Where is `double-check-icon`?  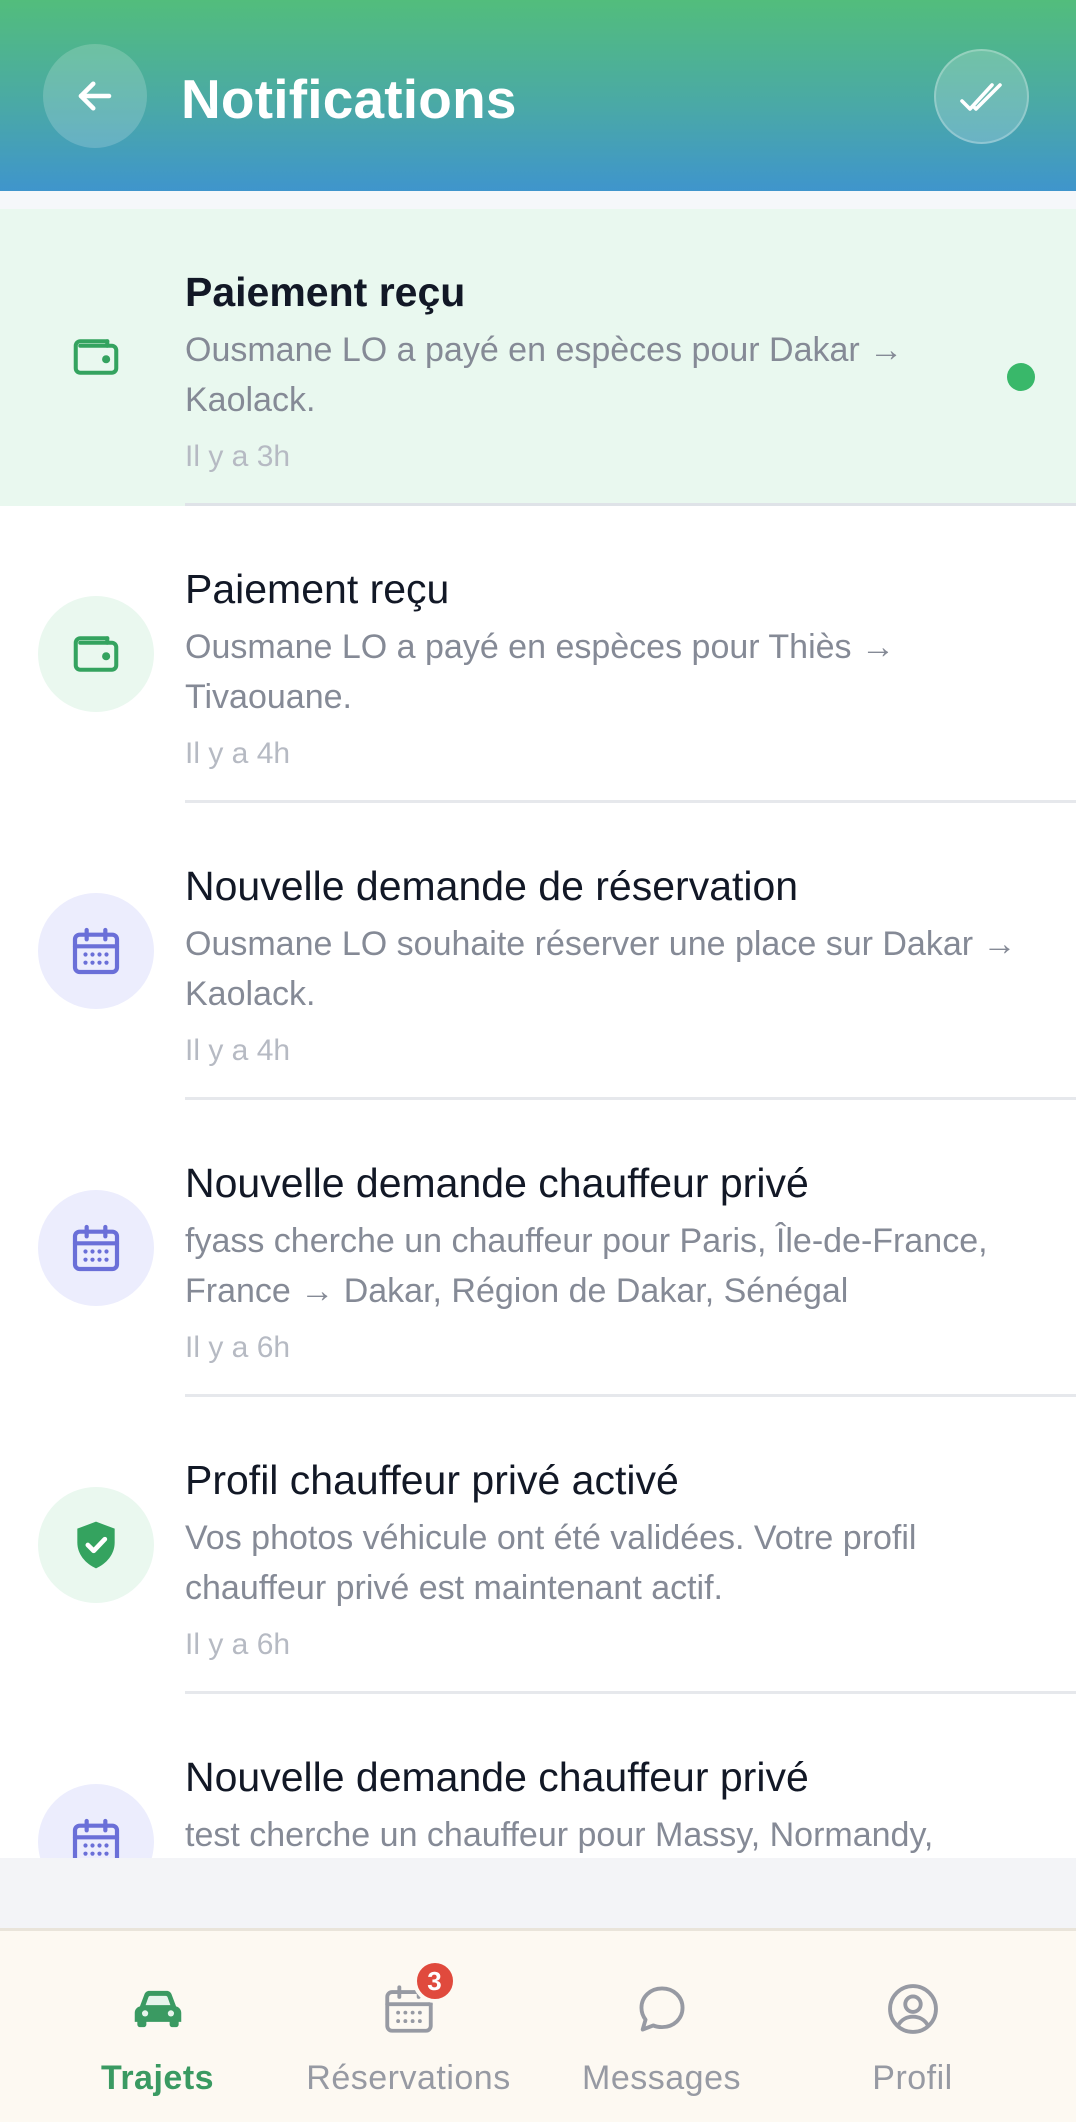 double-check-icon is located at coordinates (980, 96).